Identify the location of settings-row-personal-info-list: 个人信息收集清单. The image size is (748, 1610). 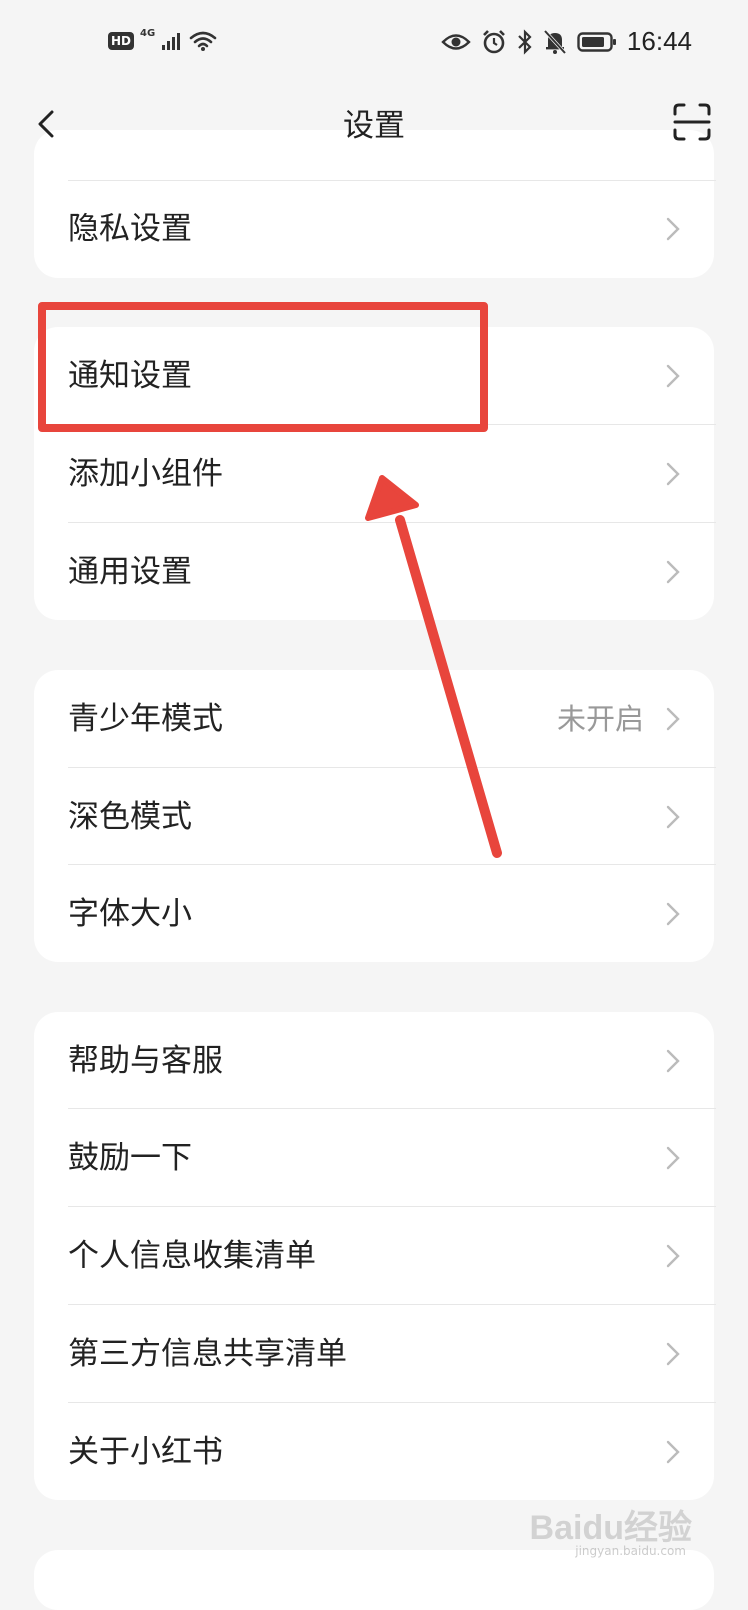
(374, 1256).